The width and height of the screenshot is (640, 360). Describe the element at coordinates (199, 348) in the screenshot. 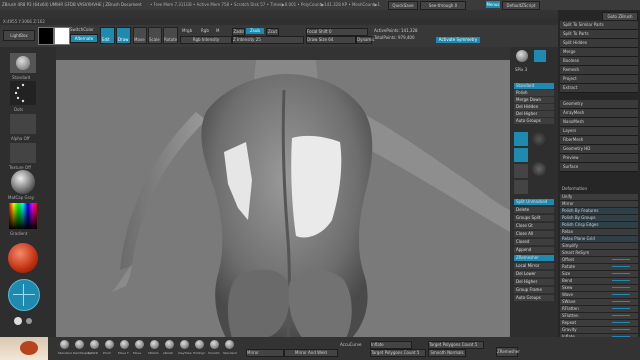

I see `brush-9: TrimDyn` at that location.